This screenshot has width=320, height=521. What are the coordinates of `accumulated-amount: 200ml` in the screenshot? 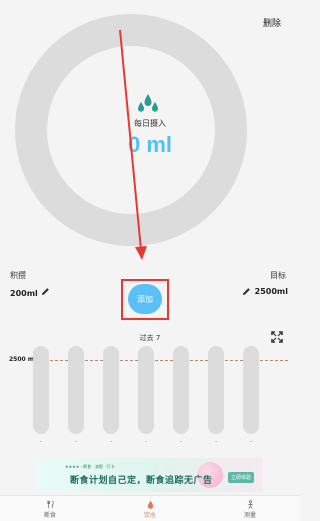 It's located at (24, 293).